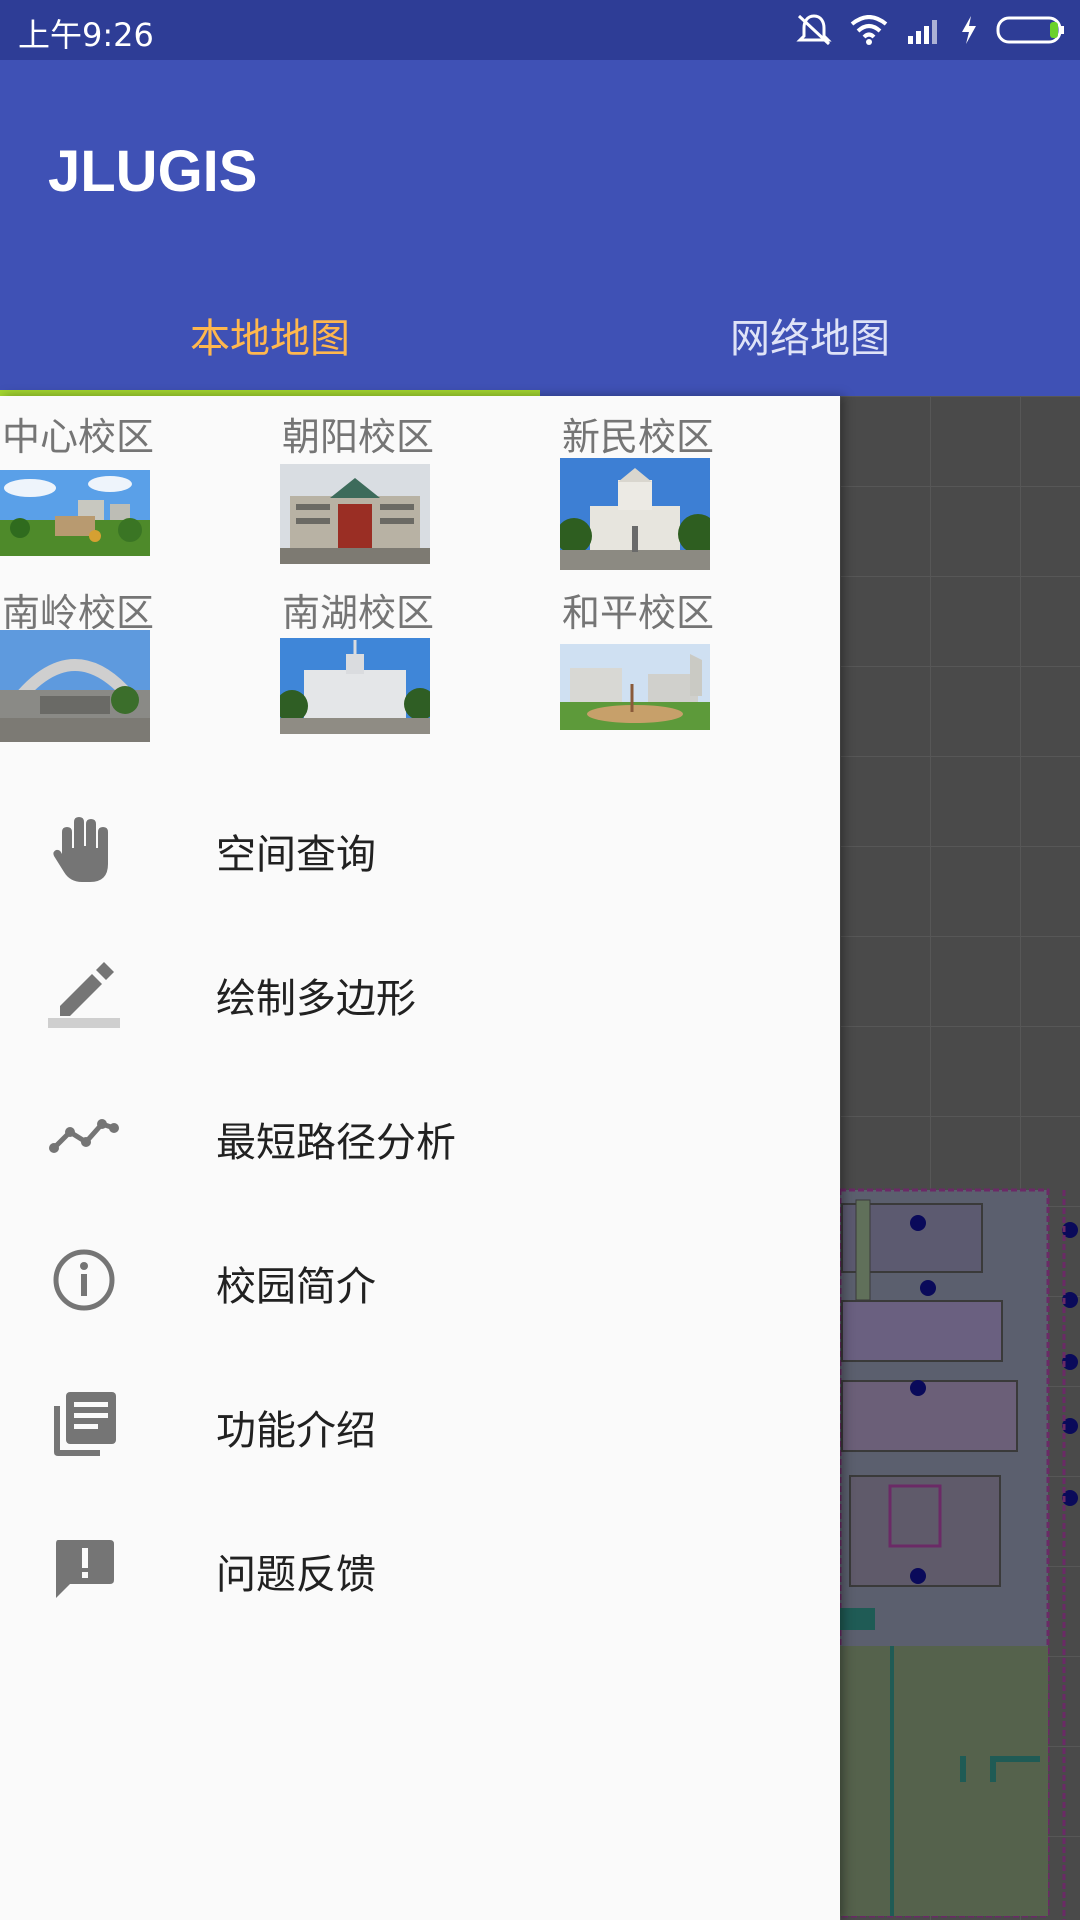 Image resolution: width=1080 pixels, height=1920 pixels. I want to click on campus-label: 新民校区, so click(638, 437).